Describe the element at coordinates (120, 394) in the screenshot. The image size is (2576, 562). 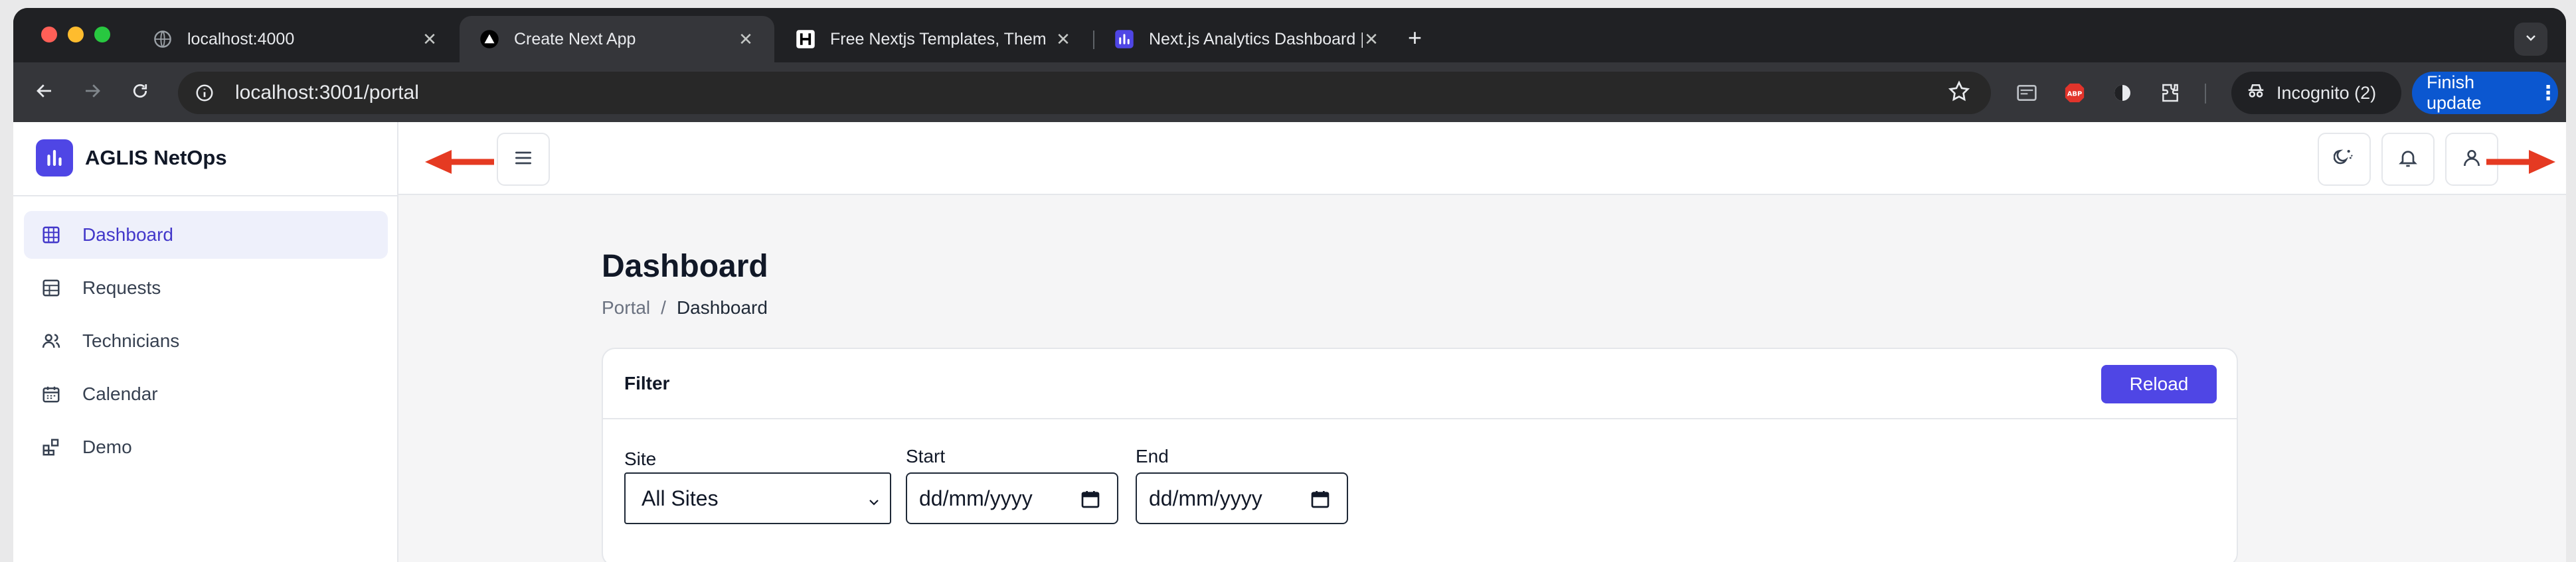
I see `sidebar-item-label: Calendar` at that location.